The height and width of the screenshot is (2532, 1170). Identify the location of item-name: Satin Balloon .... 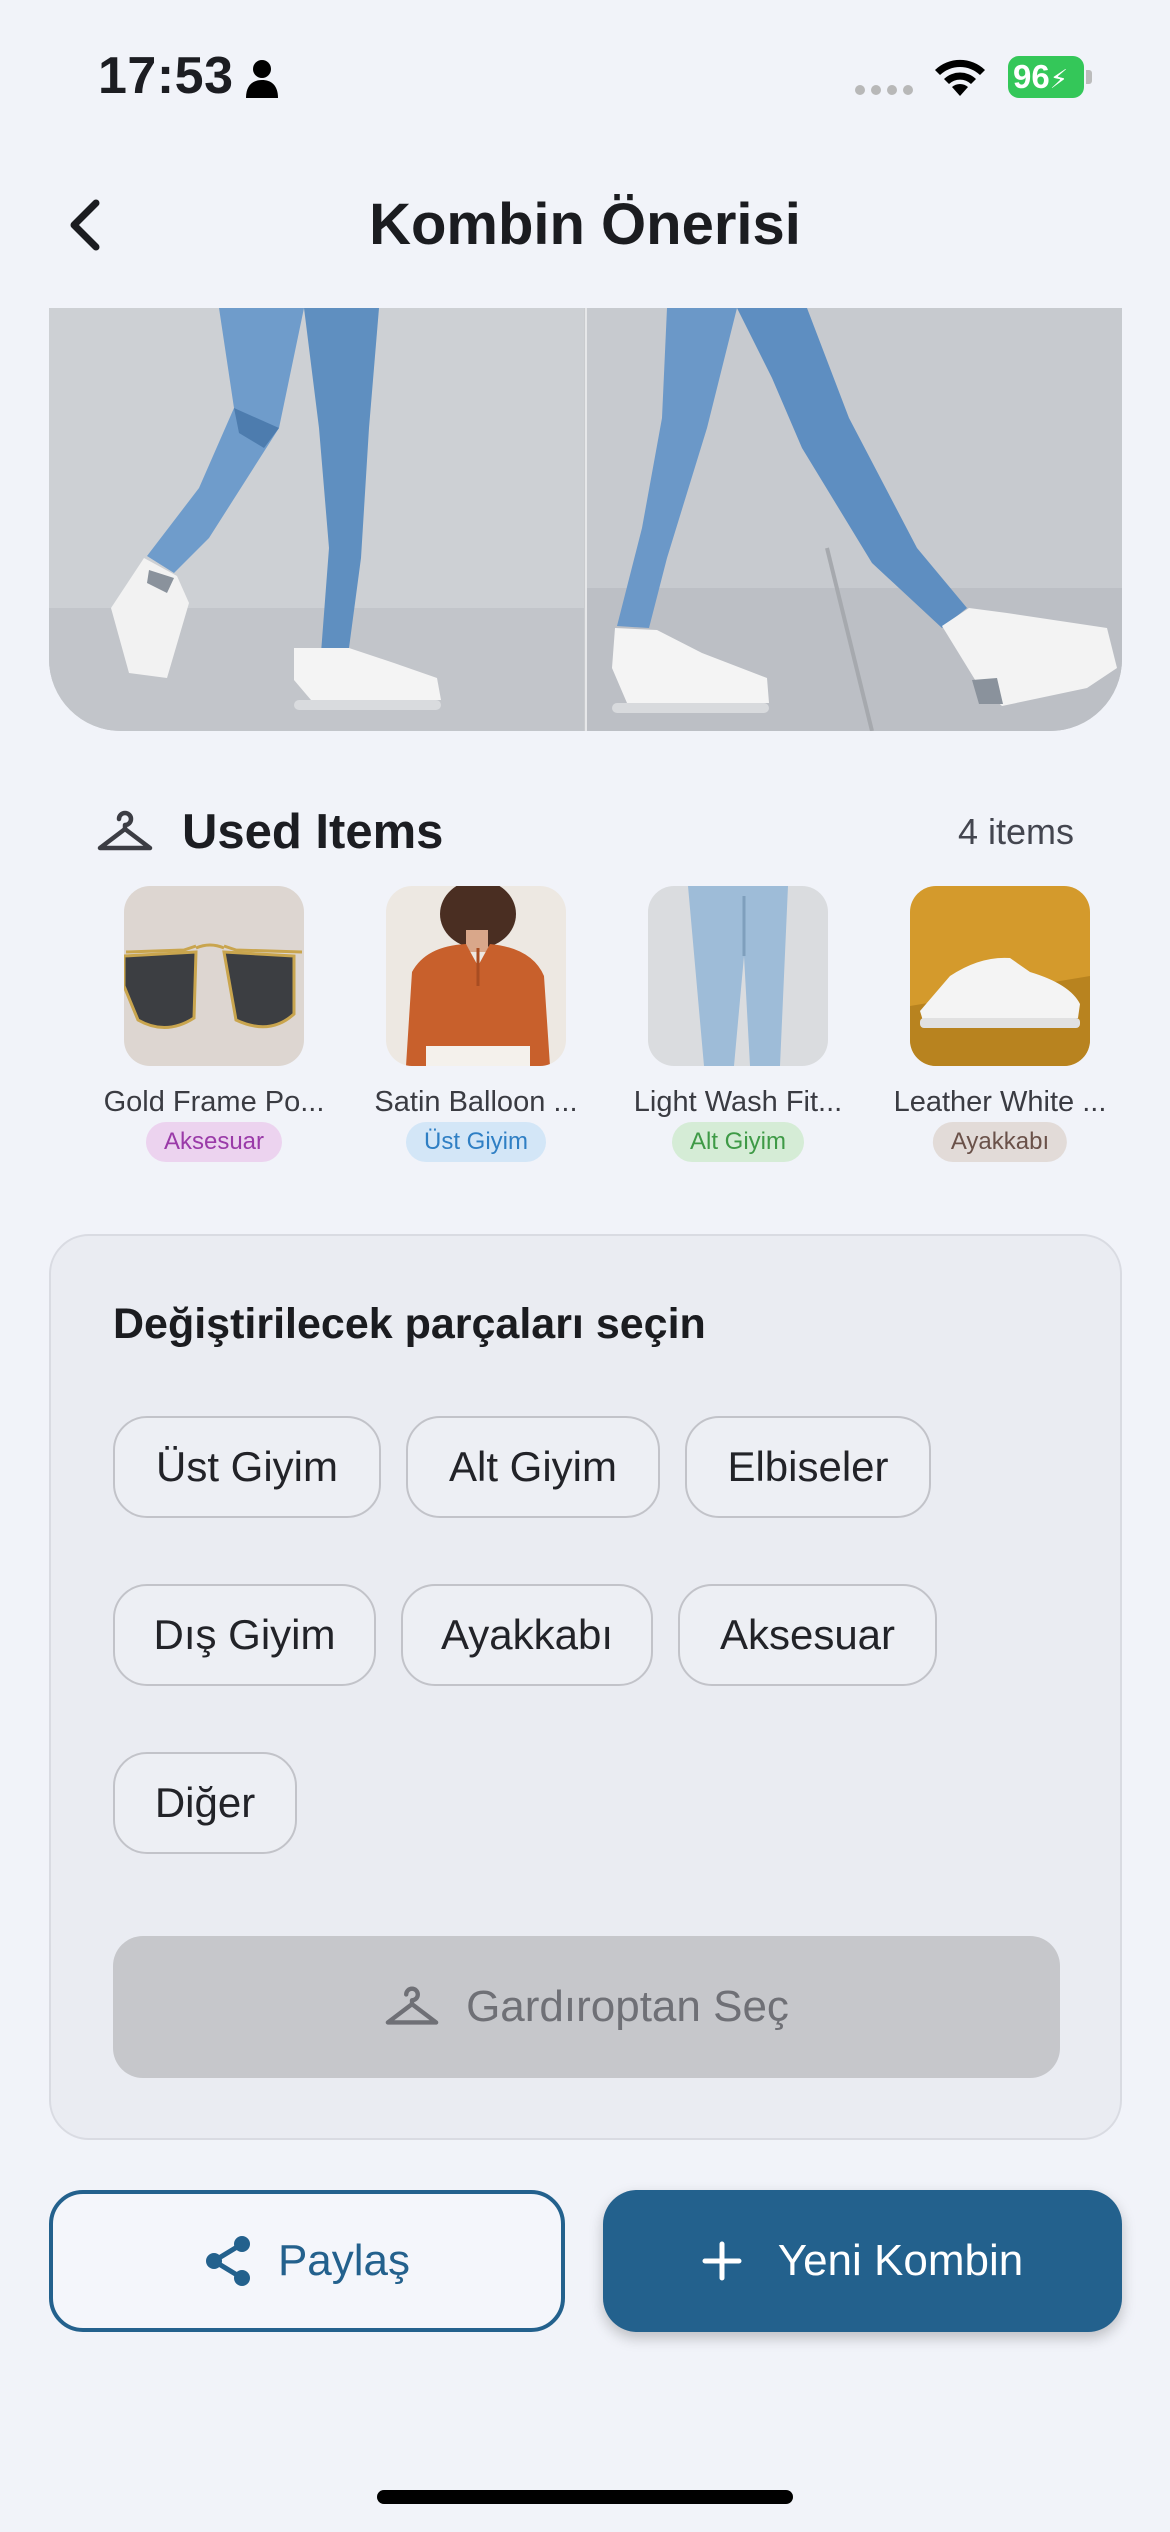
(476, 1102).